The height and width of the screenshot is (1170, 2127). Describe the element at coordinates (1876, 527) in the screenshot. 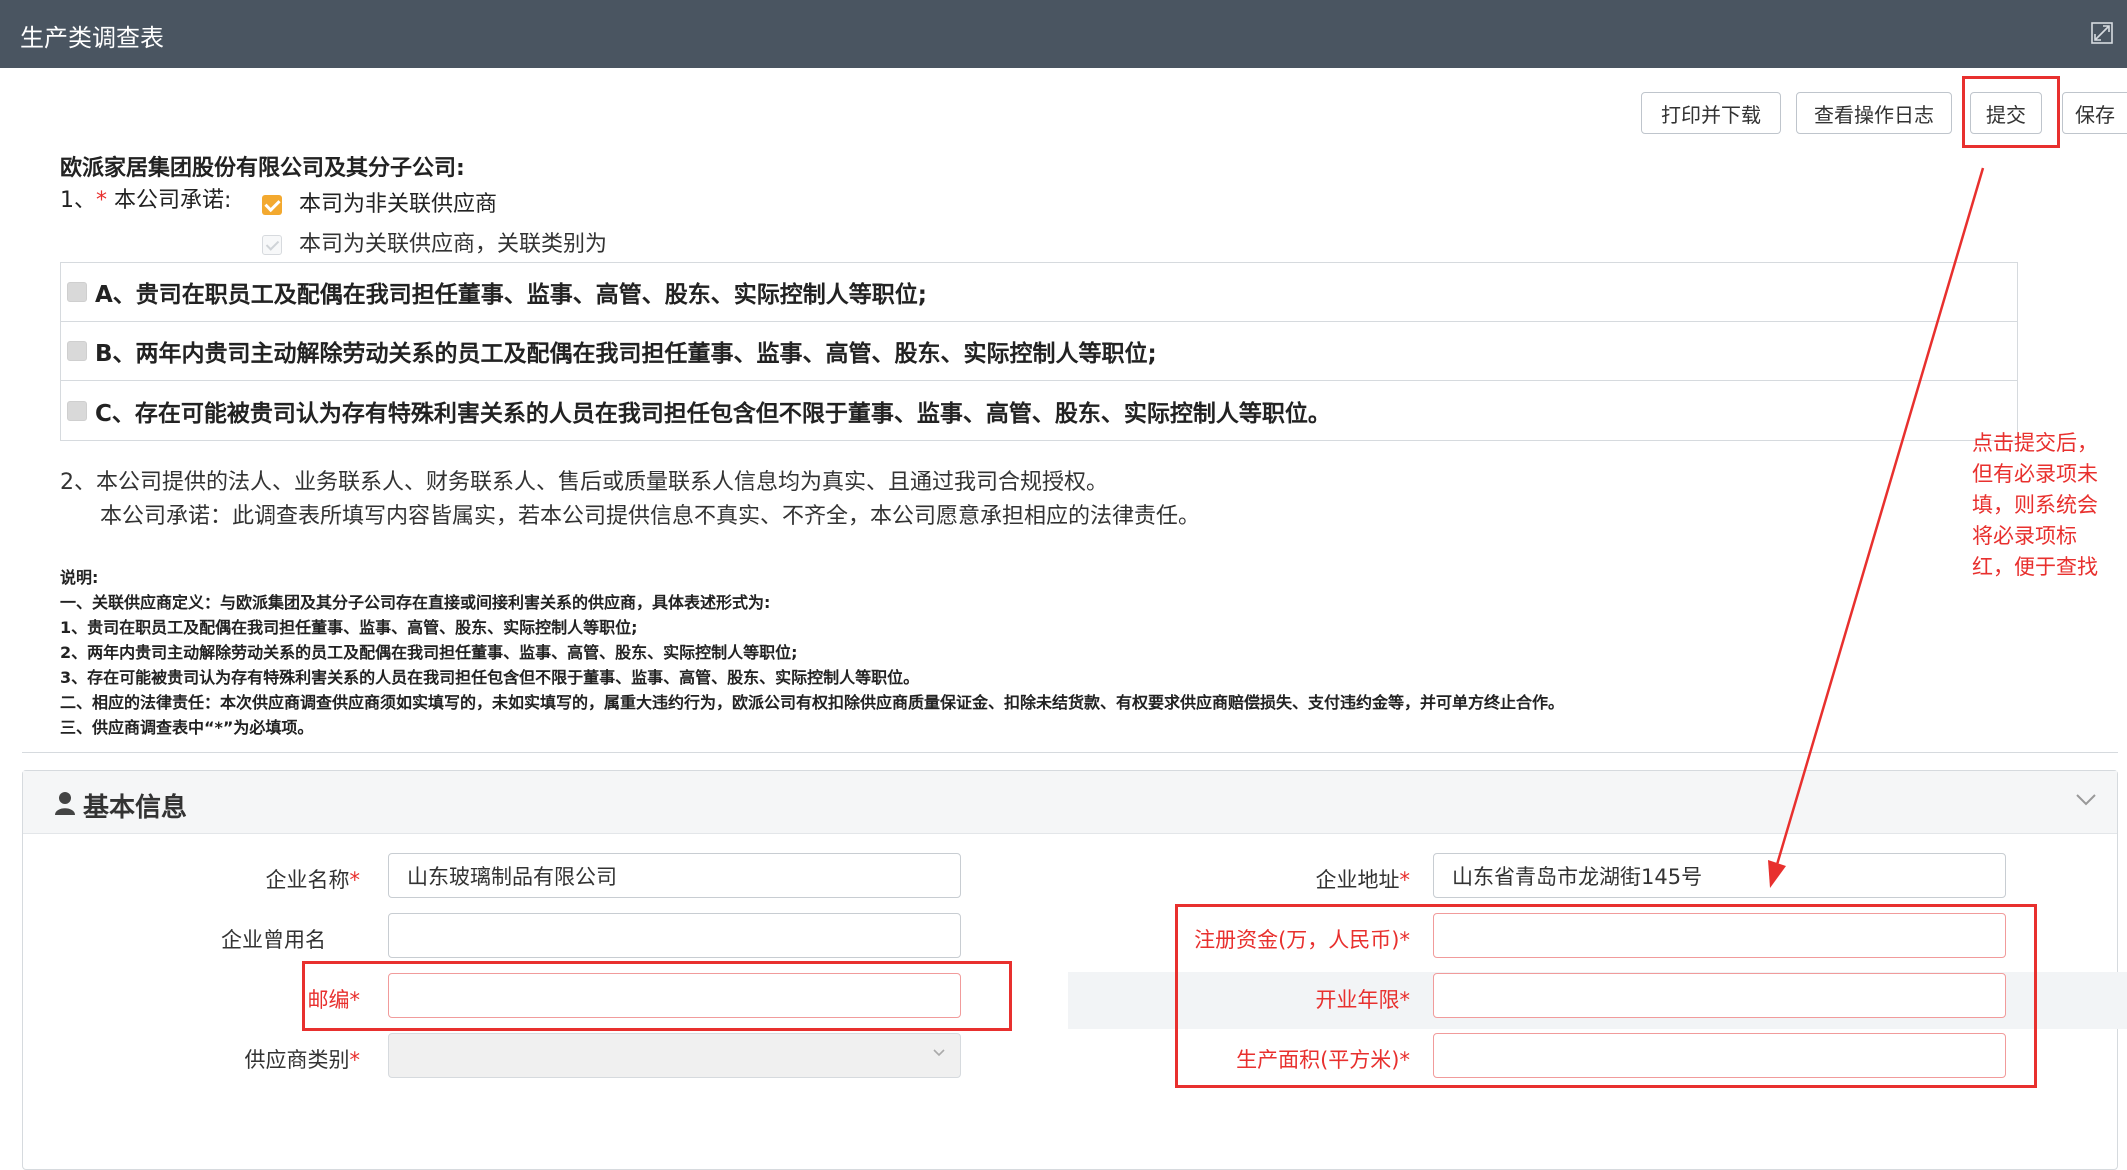

I see `annotation-arrow-icon` at that location.